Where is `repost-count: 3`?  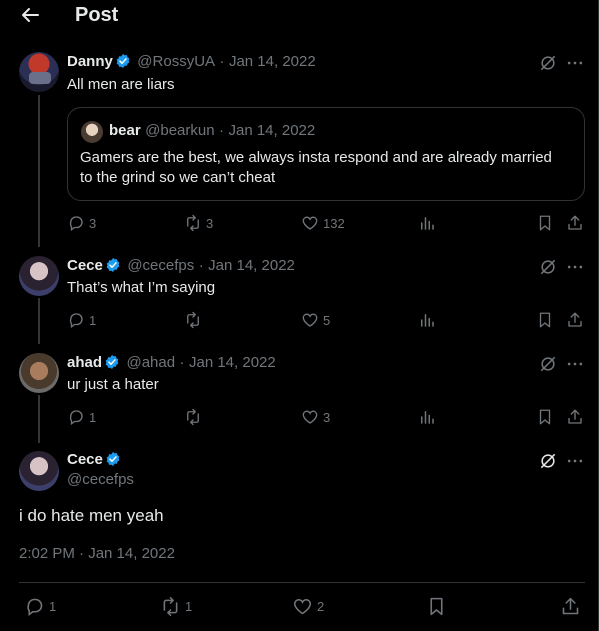
repost-count: 3 is located at coordinates (210, 223).